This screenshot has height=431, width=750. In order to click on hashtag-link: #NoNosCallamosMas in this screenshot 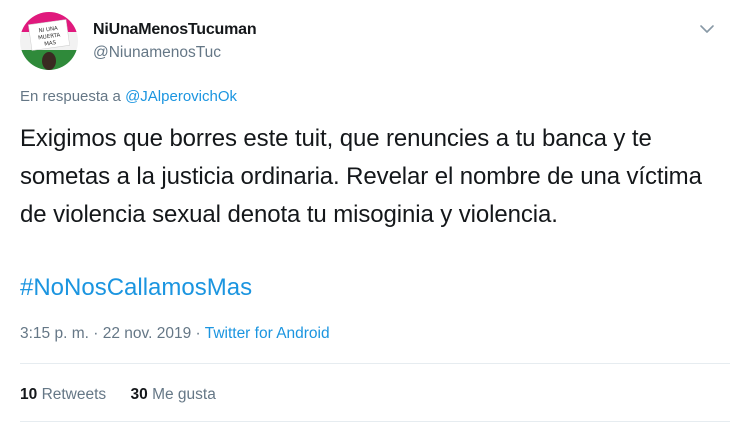, I will do `click(136, 288)`.